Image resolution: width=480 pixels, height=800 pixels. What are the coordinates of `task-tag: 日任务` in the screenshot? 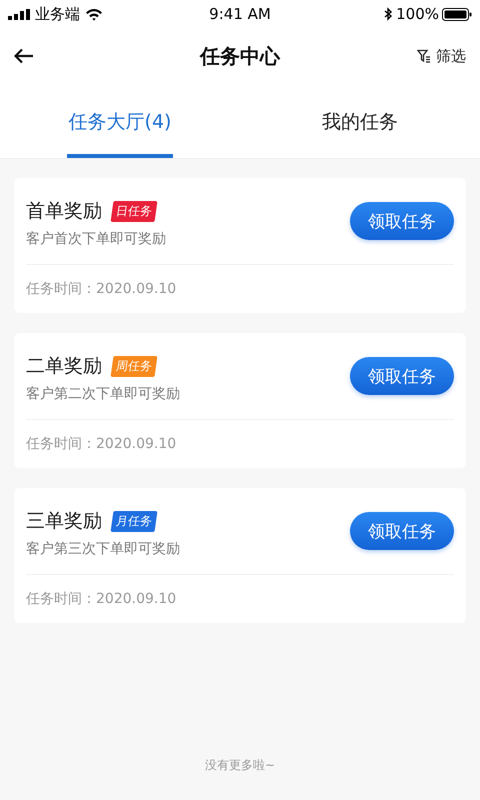 It's located at (134, 211).